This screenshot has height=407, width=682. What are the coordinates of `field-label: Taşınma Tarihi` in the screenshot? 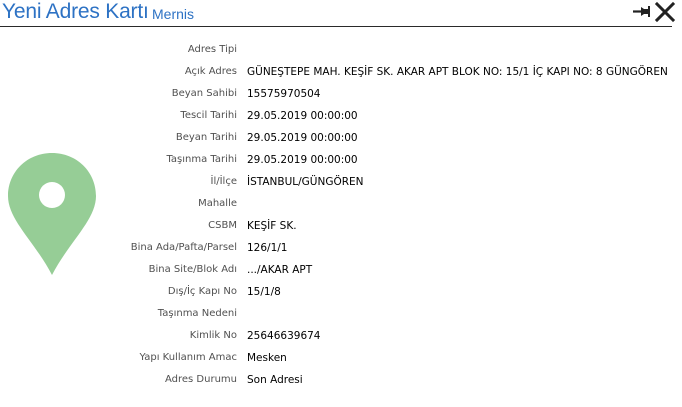 It's located at (201, 159).